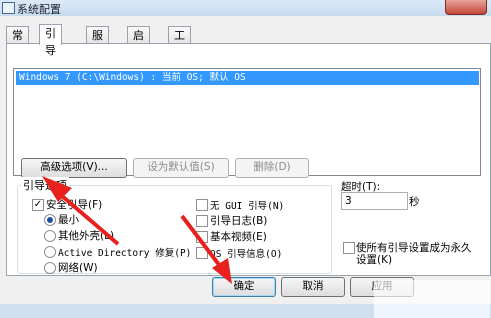  I want to click on title-bar: 系统配置, so click(245, 8).